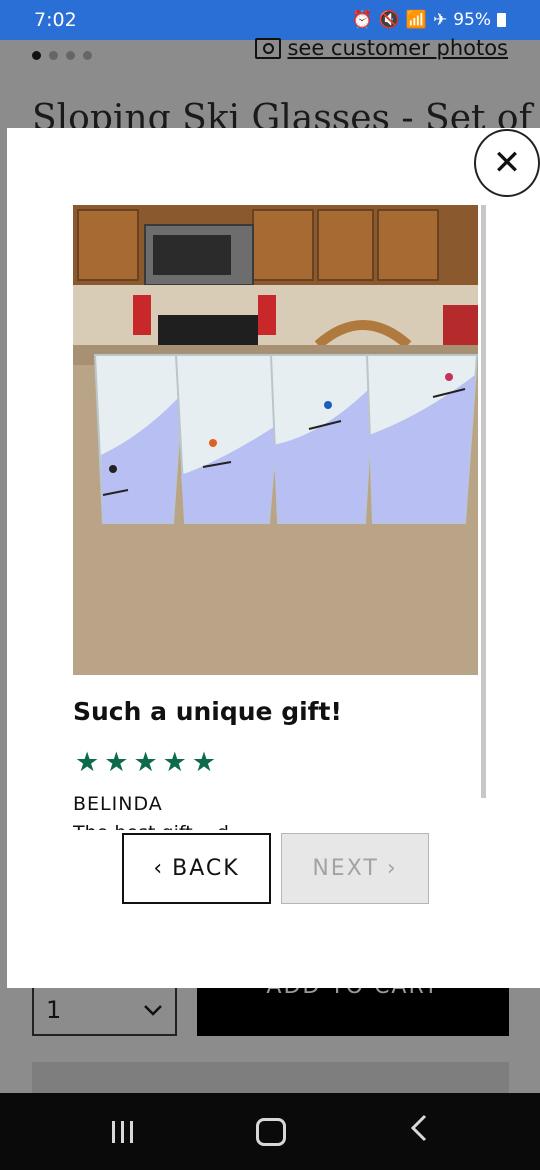 The height and width of the screenshot is (1170, 540). What do you see at coordinates (270, 1078) in the screenshot?
I see `background-strip` at bounding box center [270, 1078].